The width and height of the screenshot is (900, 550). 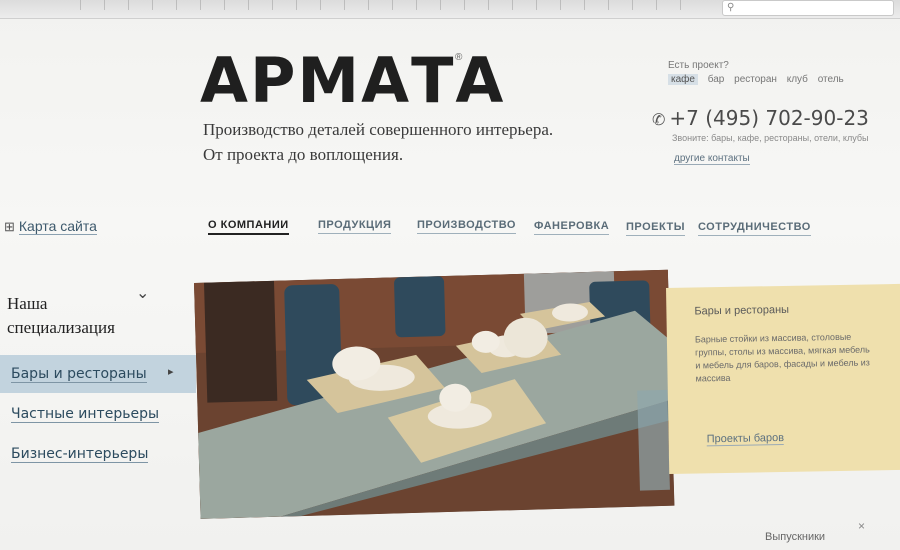 What do you see at coordinates (466, 226) in the screenshot?
I see `nav-item-production: ПРОИЗВОДСТВО` at bounding box center [466, 226].